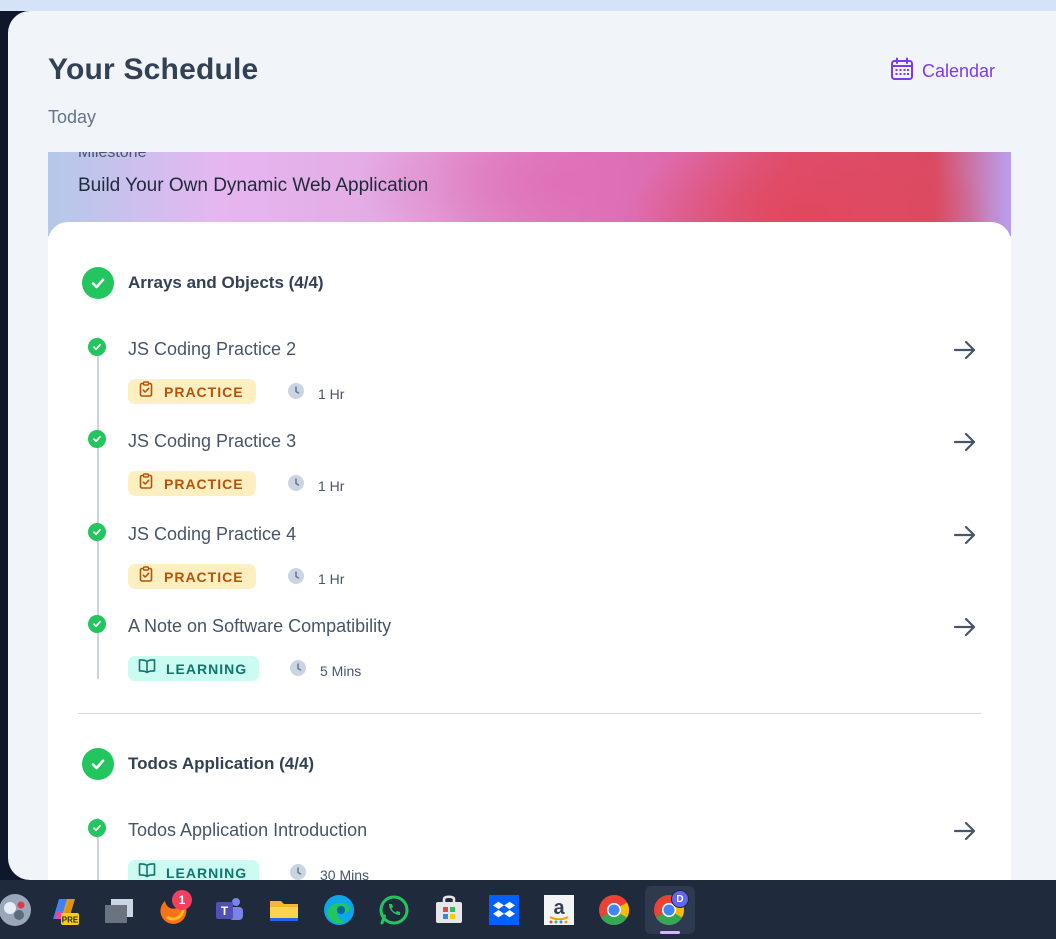  I want to click on active-app-indicator, so click(670, 932).